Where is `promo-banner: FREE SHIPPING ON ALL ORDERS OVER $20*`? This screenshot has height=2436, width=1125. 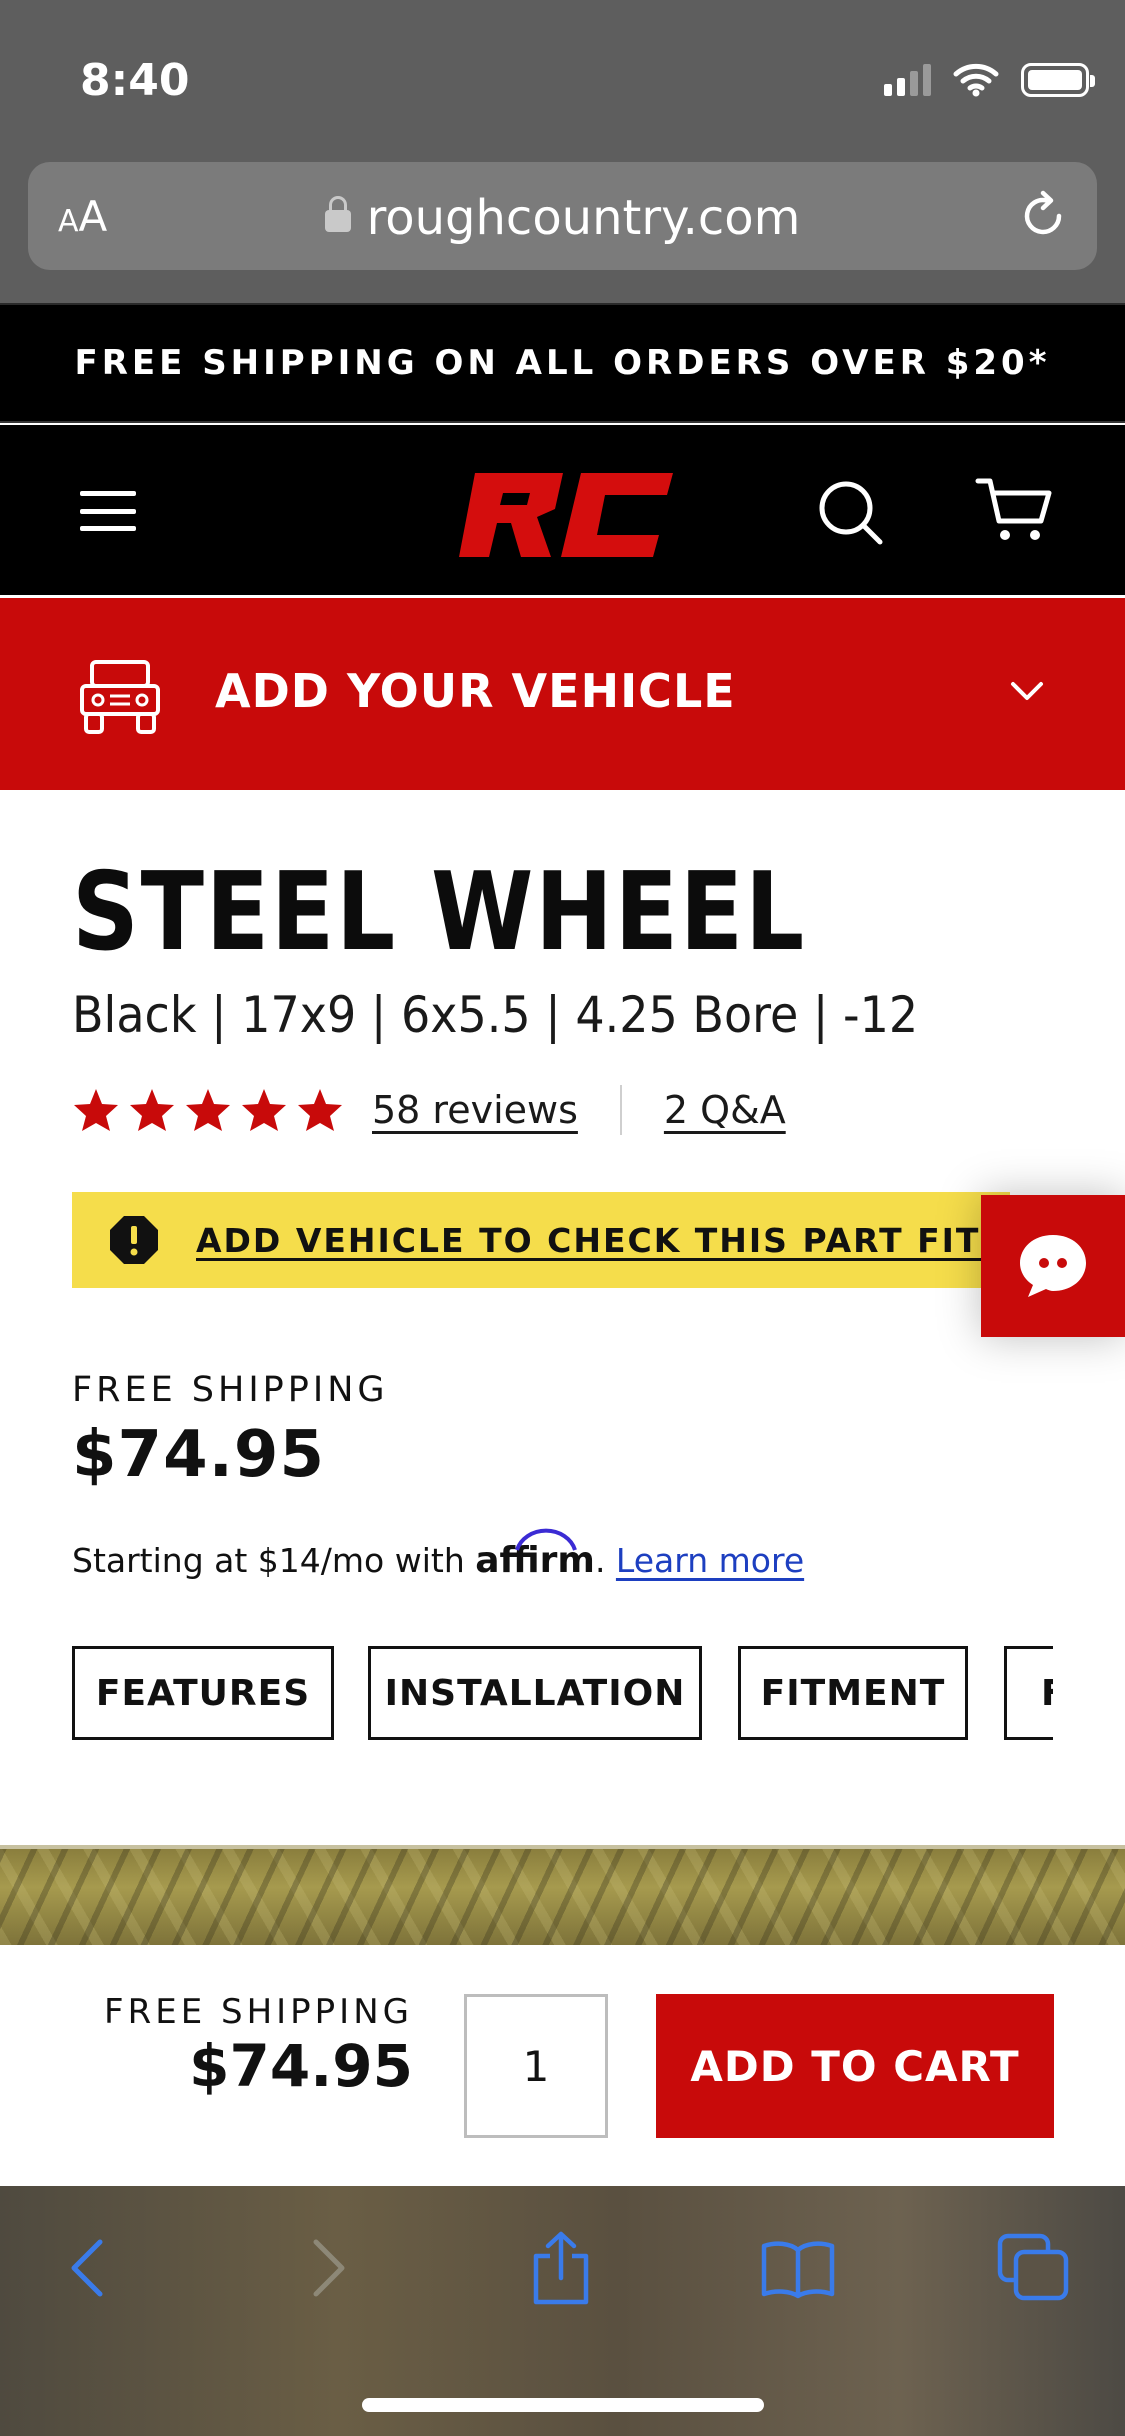 promo-banner: FREE SHIPPING ON ALL ORDERS OVER $20* is located at coordinates (562, 363).